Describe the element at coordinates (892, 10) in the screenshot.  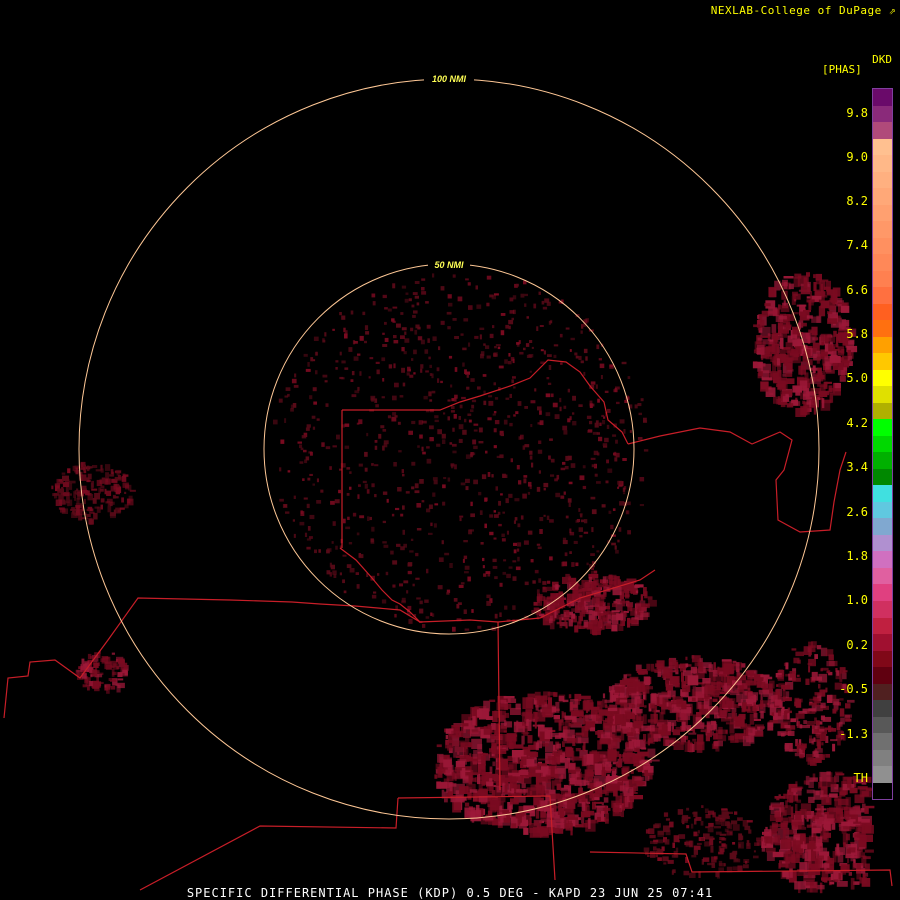
I see `external-link-icon: ⇗` at that location.